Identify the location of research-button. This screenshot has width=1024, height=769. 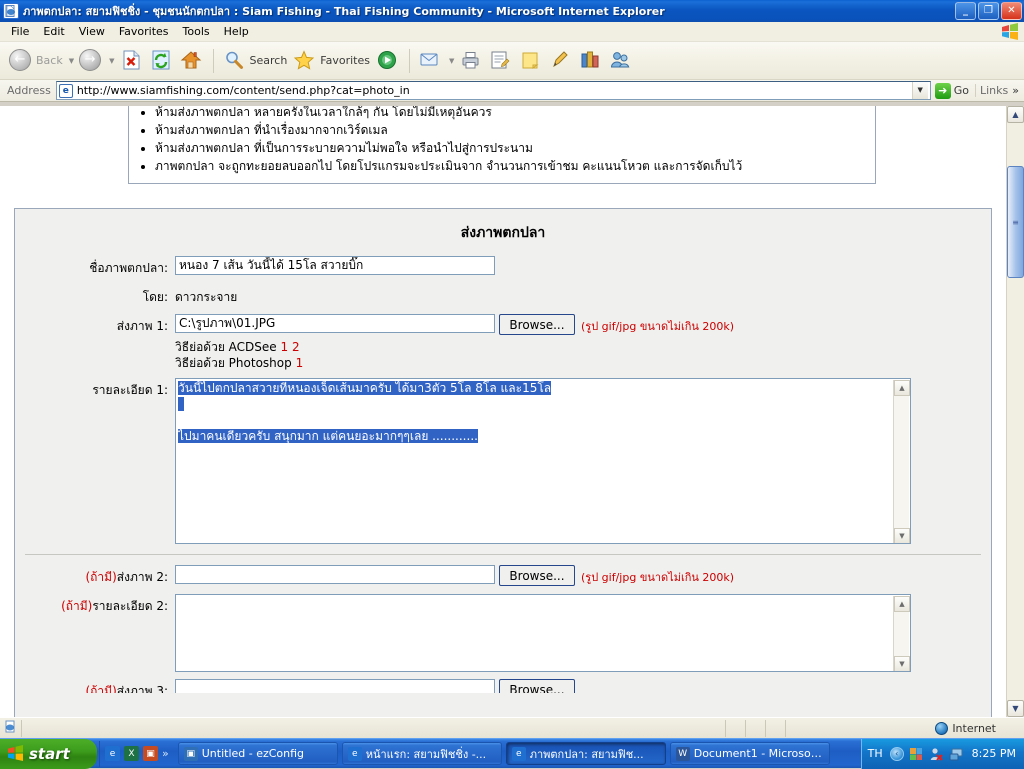
(591, 61).